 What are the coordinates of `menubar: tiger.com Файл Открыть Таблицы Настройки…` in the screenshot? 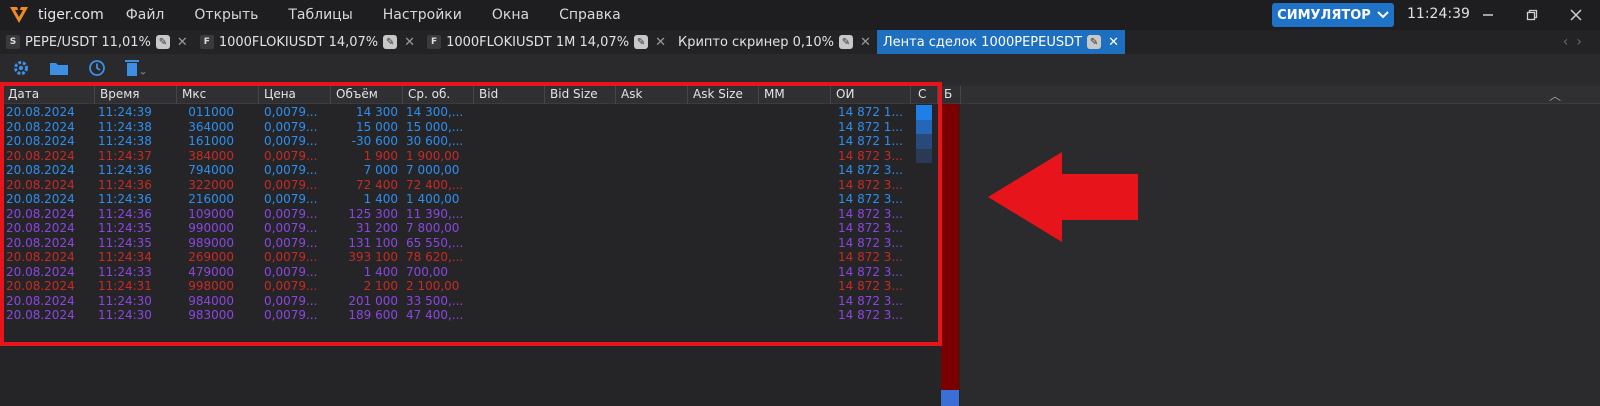 It's located at (800, 15).